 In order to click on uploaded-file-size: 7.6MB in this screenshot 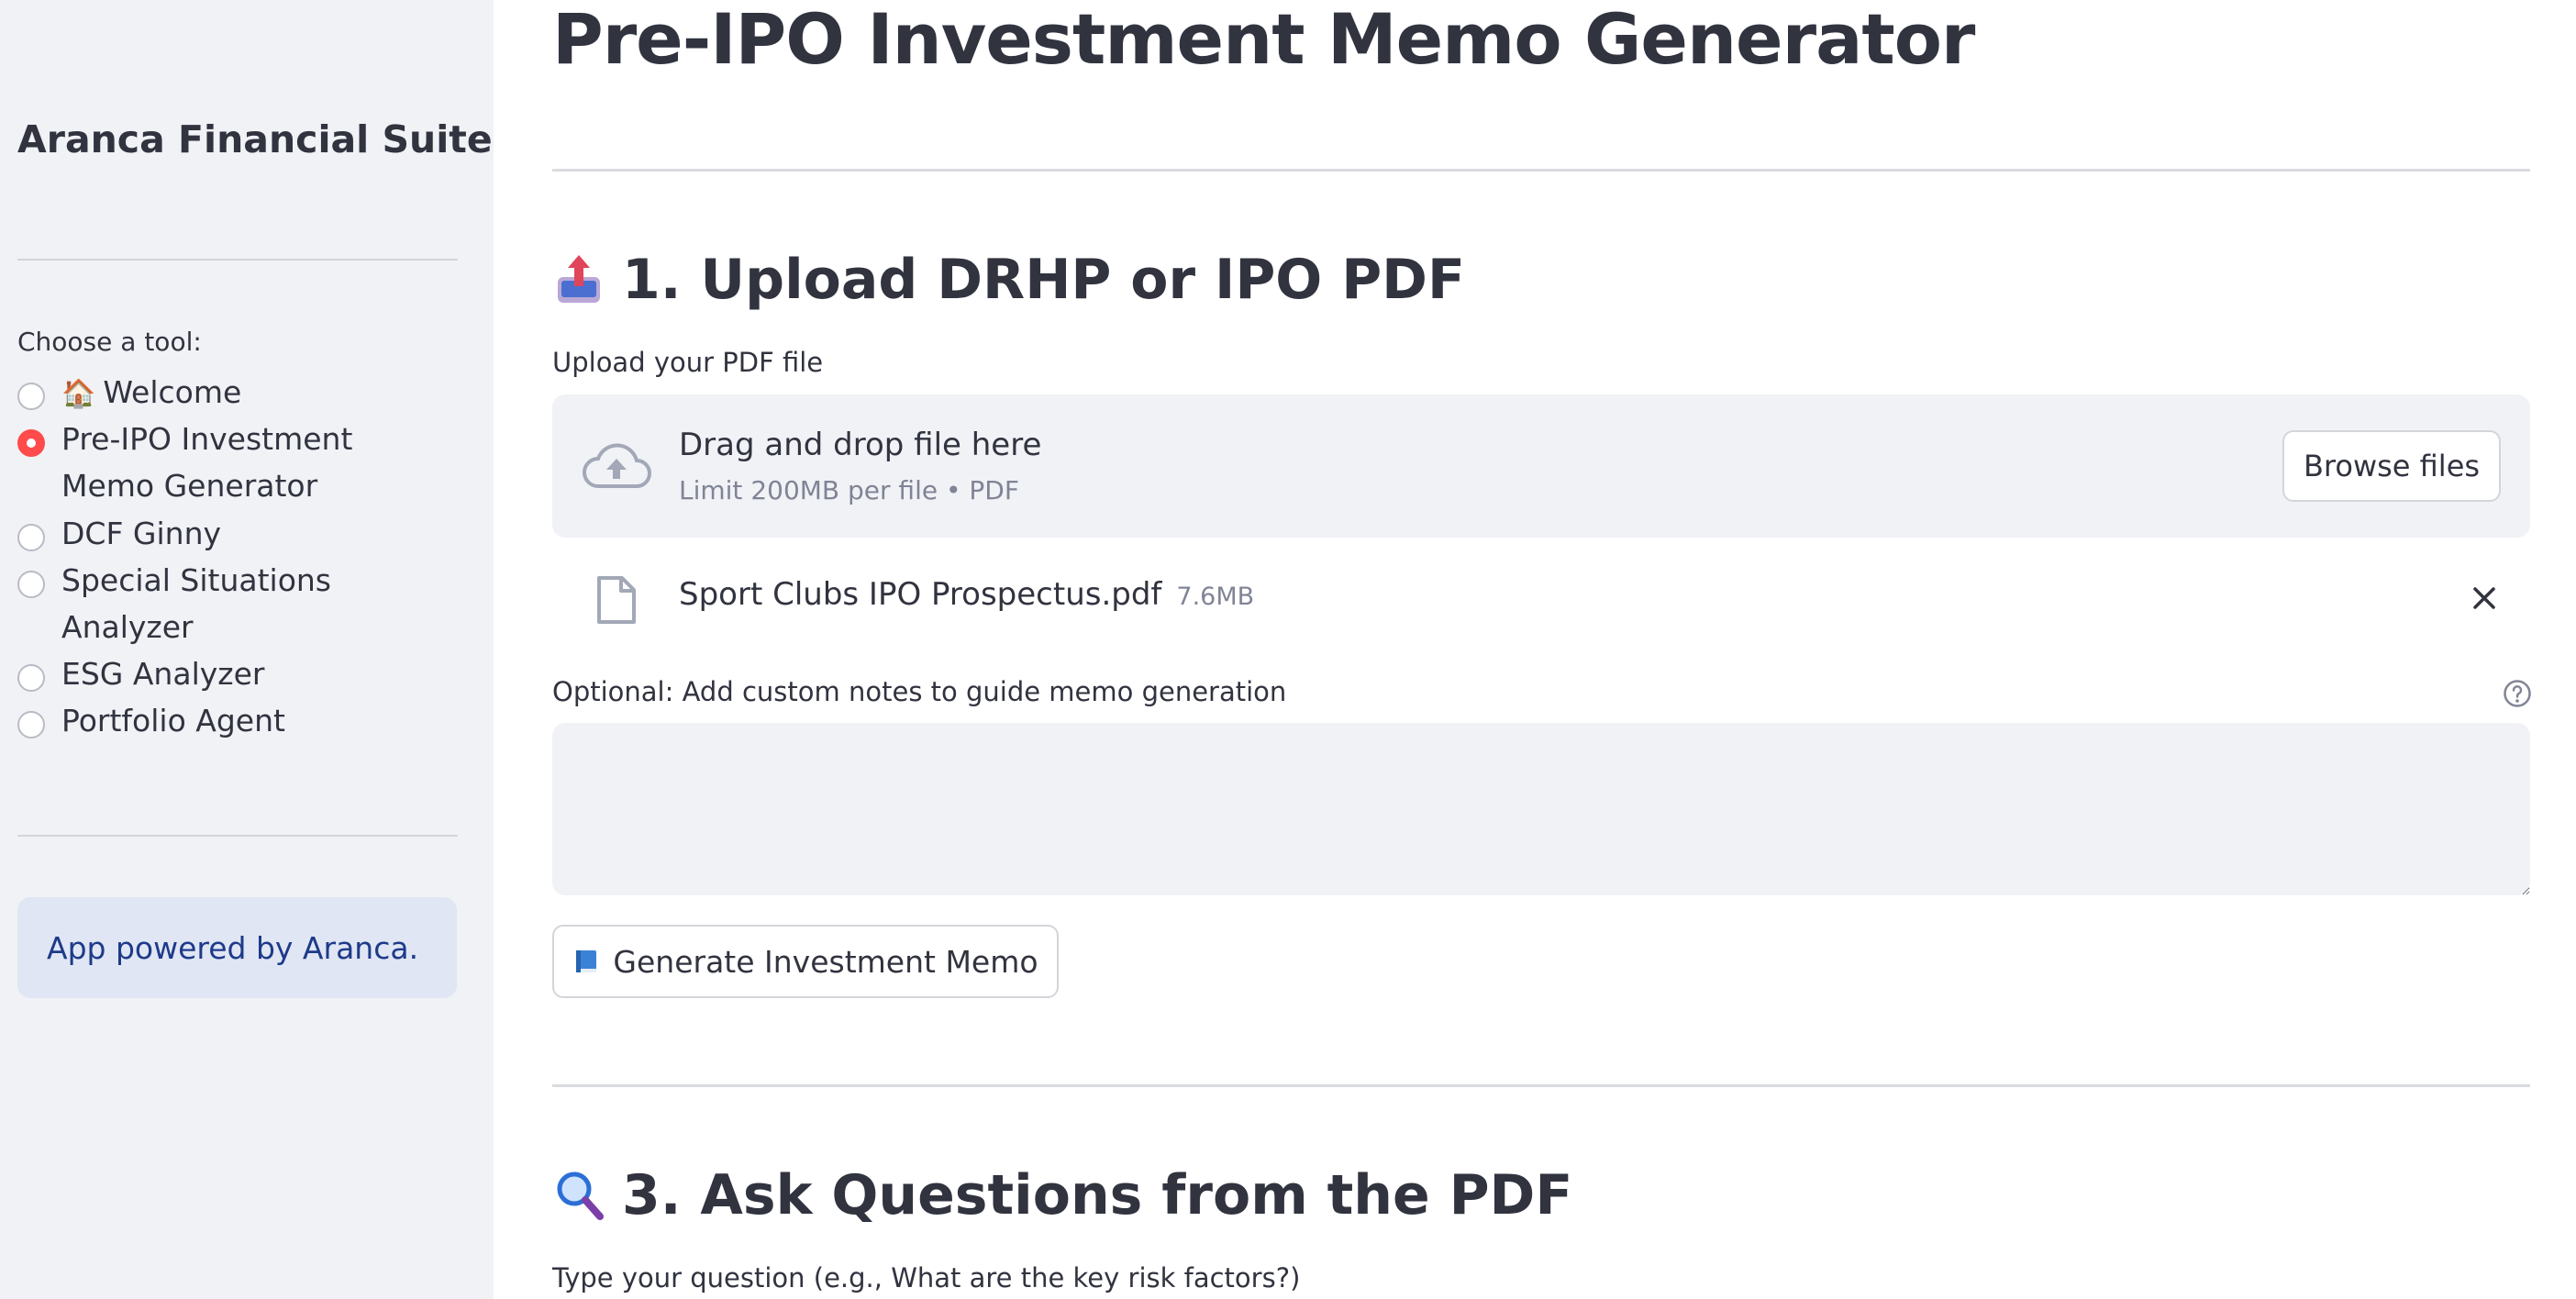, I will do `click(1215, 597)`.